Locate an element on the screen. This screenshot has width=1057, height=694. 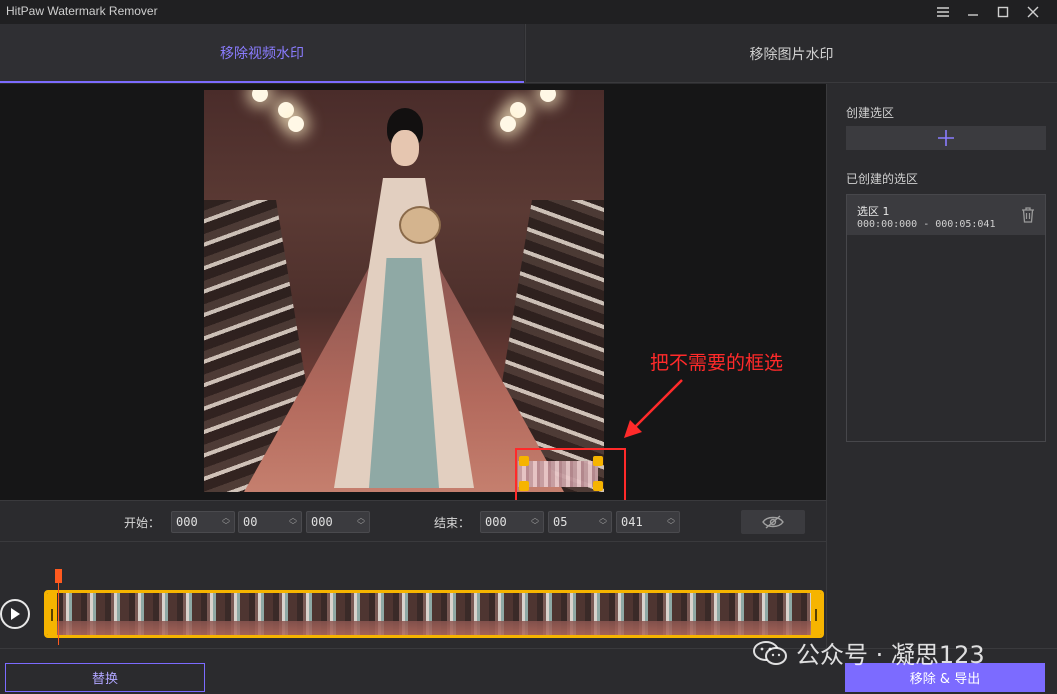
tab-remove-image-watermark: 移除图片水印 is located at coordinates (791, 53).